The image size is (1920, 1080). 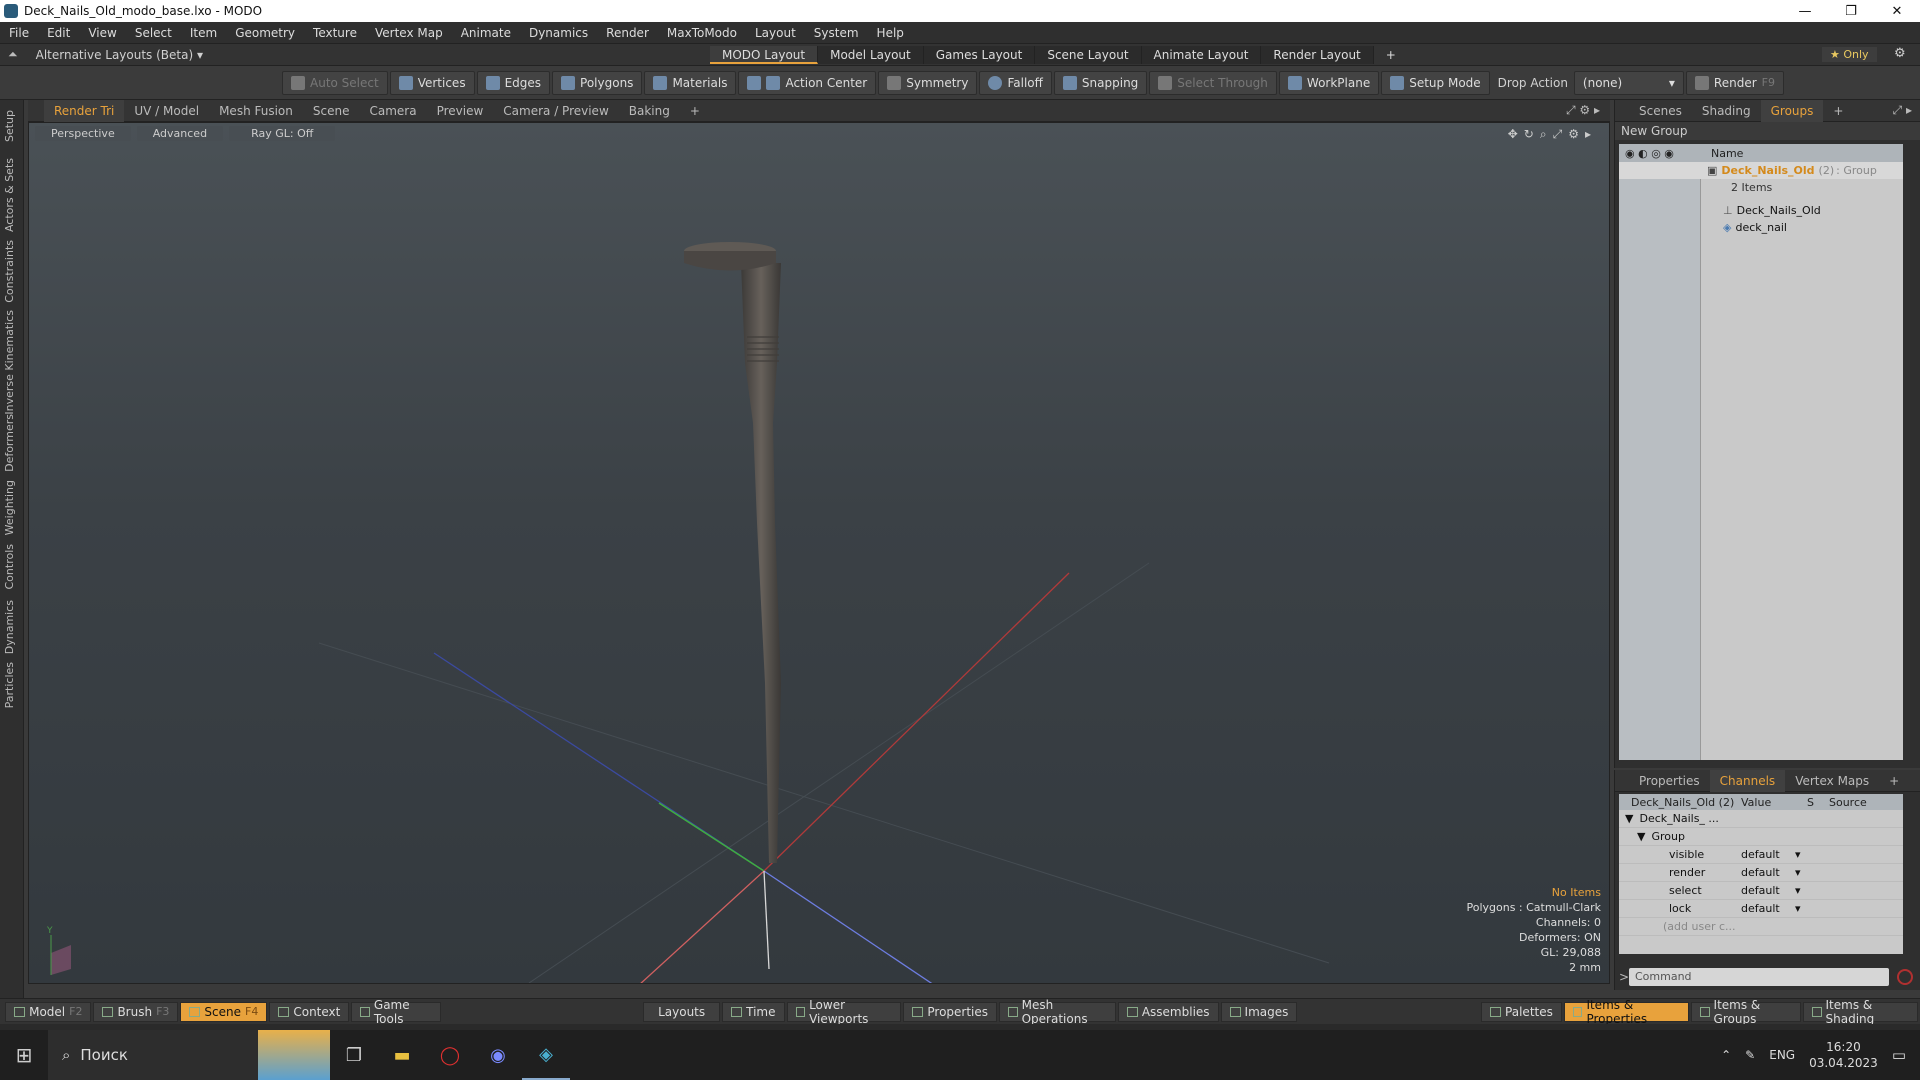 I want to click on tab-scenes: Scenes, so click(x=1660, y=111).